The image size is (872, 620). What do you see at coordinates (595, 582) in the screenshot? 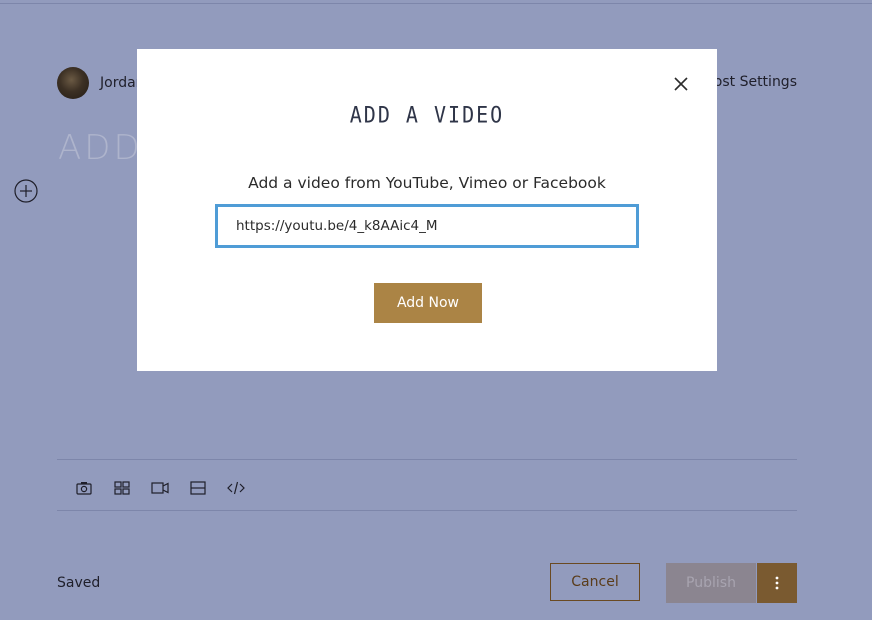
I see `cancel-button: Cancel` at bounding box center [595, 582].